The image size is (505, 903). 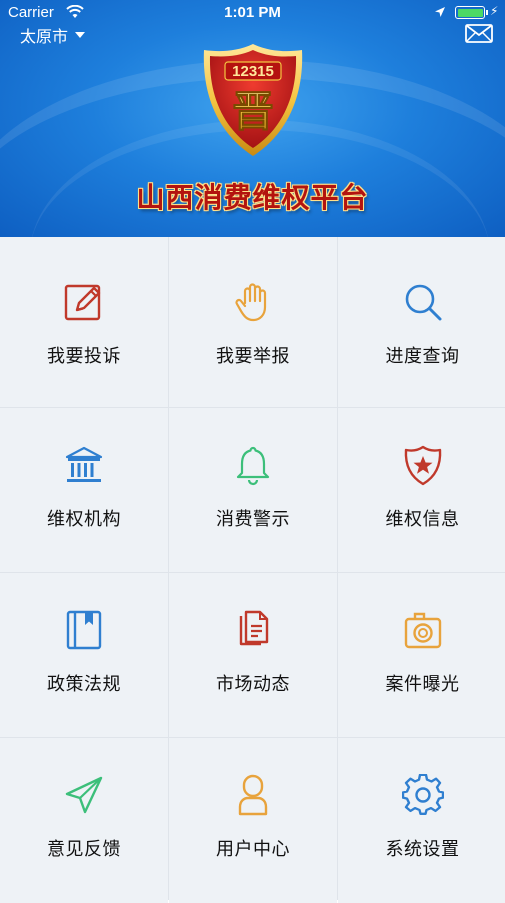 What do you see at coordinates (84, 490) in the screenshot?
I see `menu-item-institutions: 维权机构` at bounding box center [84, 490].